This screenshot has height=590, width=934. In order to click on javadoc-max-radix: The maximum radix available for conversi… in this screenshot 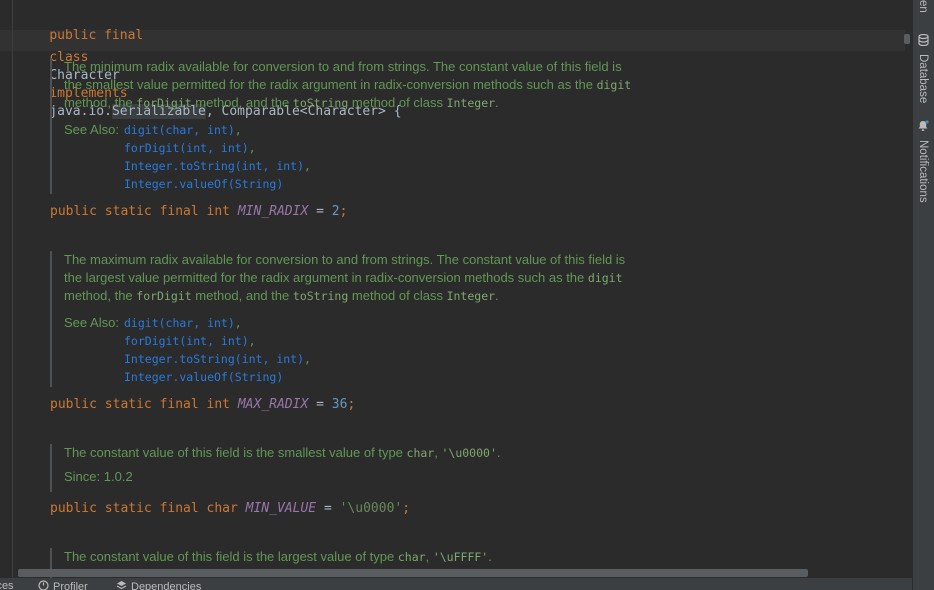, I will do `click(337, 319)`.